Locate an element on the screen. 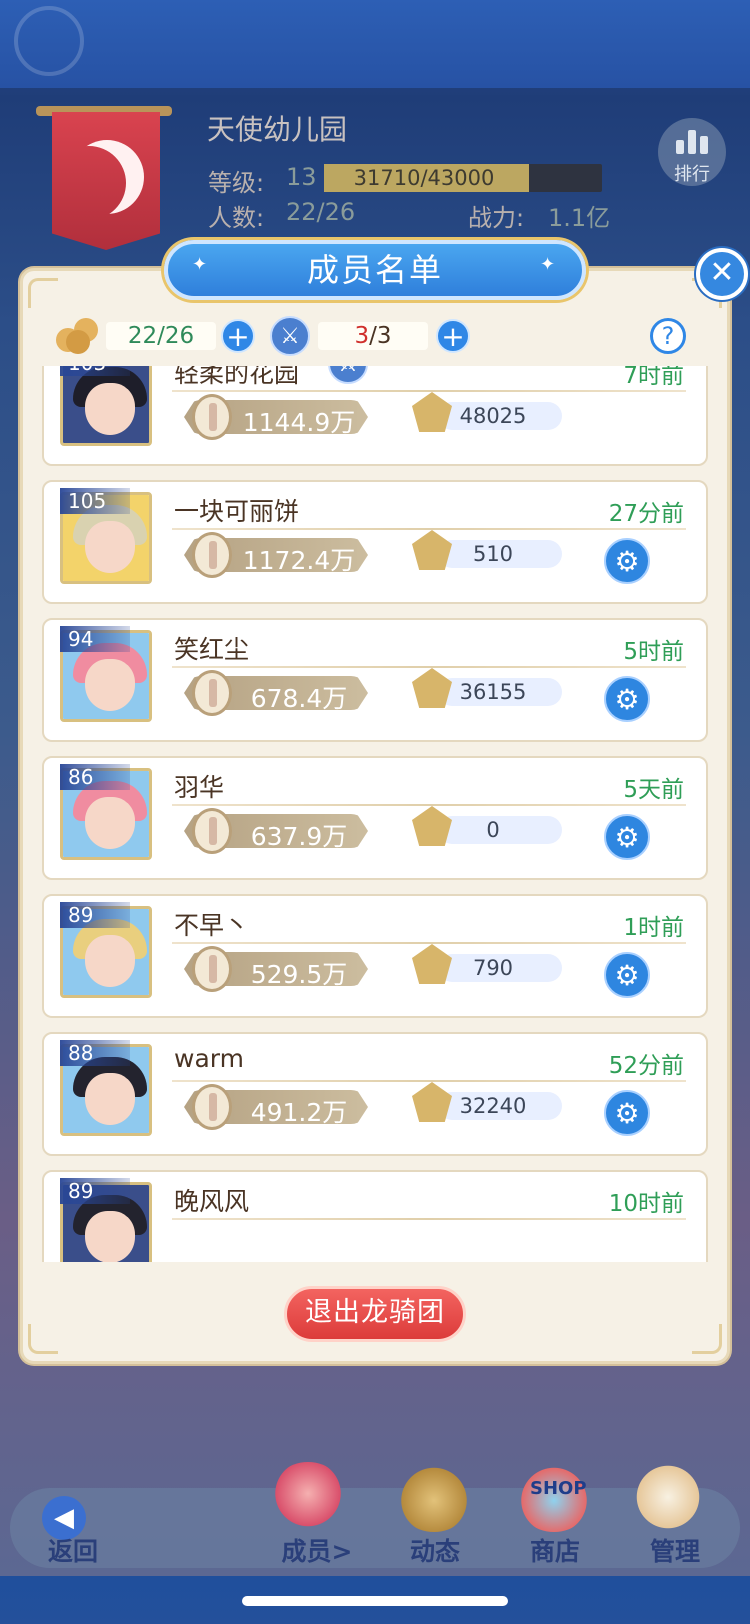 The width and height of the screenshot is (750, 1624). nav-news: 动态 is located at coordinates (435, 1550).